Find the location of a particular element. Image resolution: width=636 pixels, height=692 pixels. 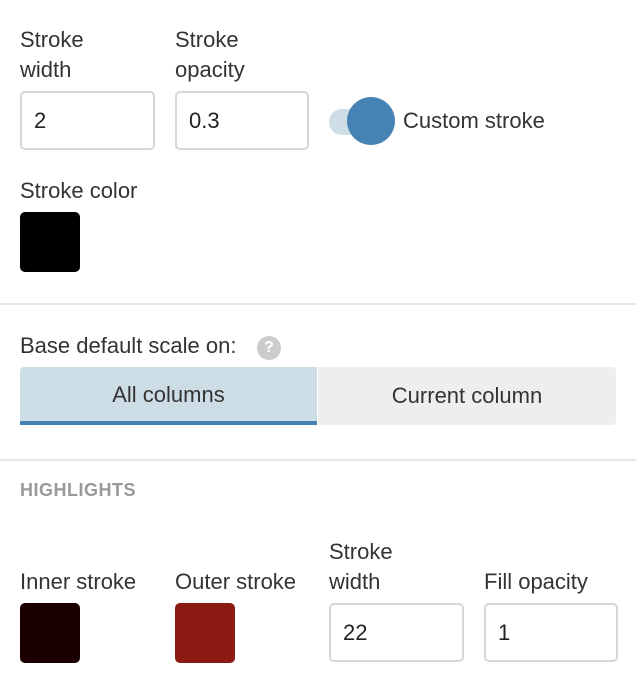

stroke-color-swatch is located at coordinates (50, 242).